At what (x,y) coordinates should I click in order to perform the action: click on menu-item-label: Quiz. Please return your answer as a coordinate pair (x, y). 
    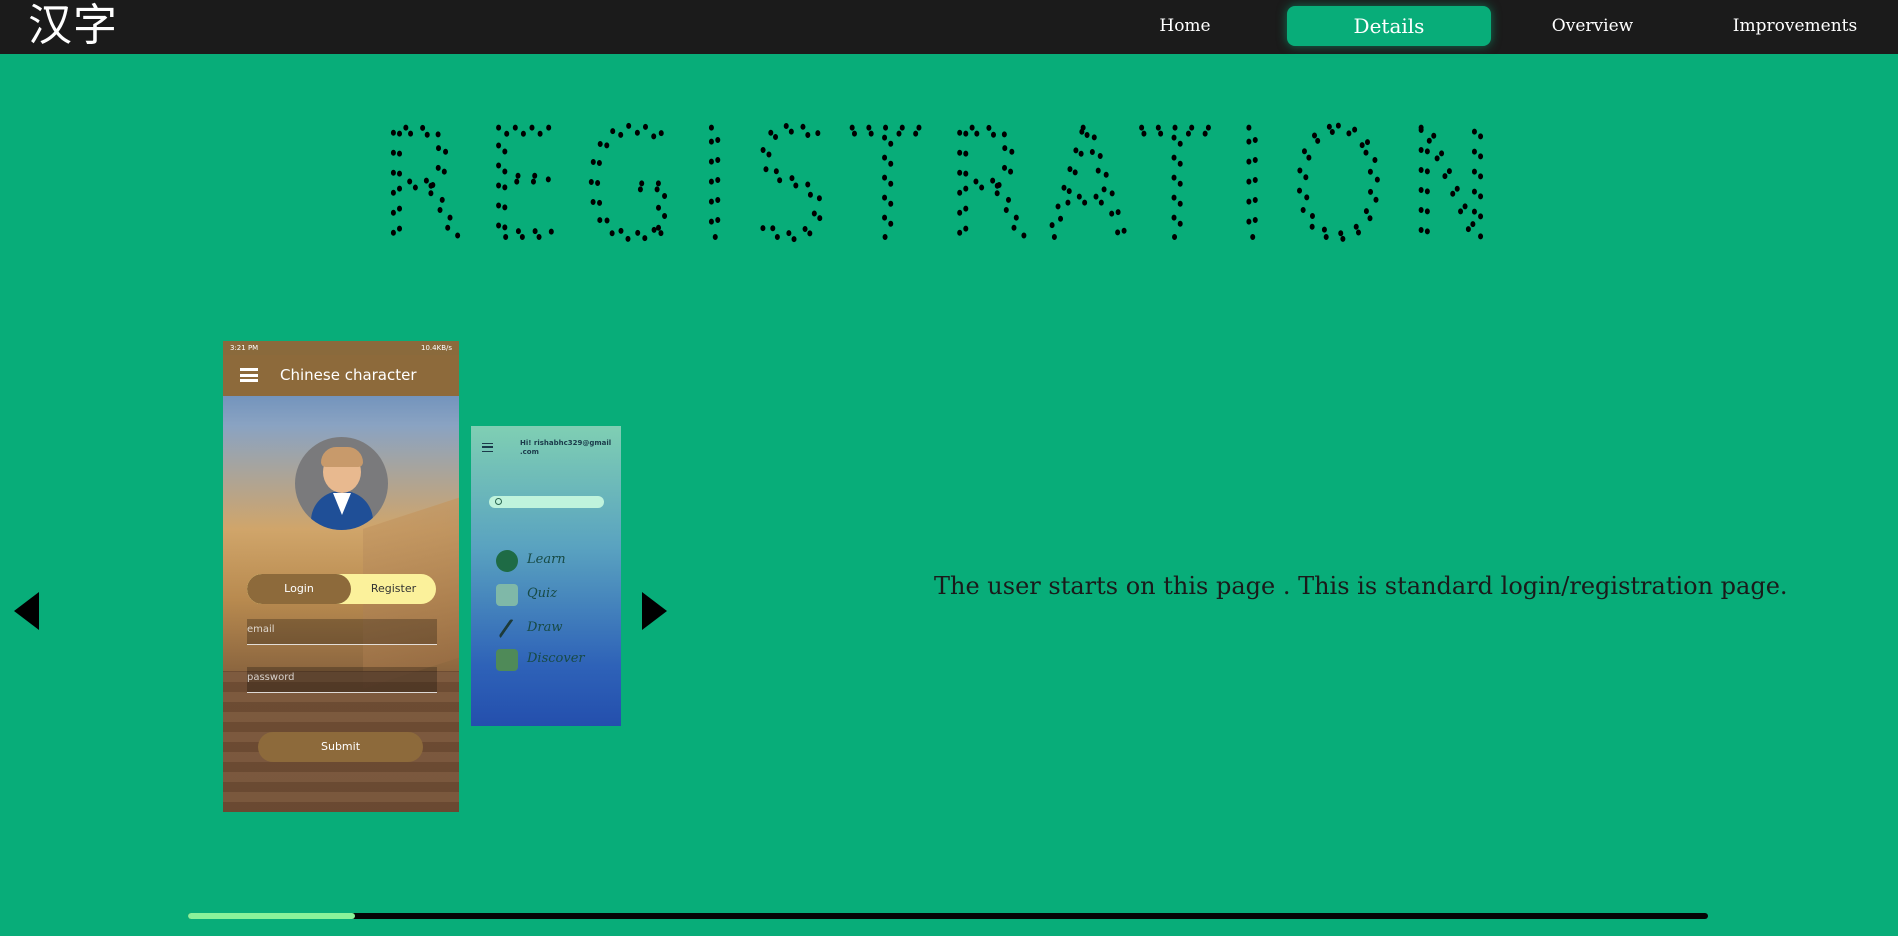
    Looking at the image, I should click on (542, 593).